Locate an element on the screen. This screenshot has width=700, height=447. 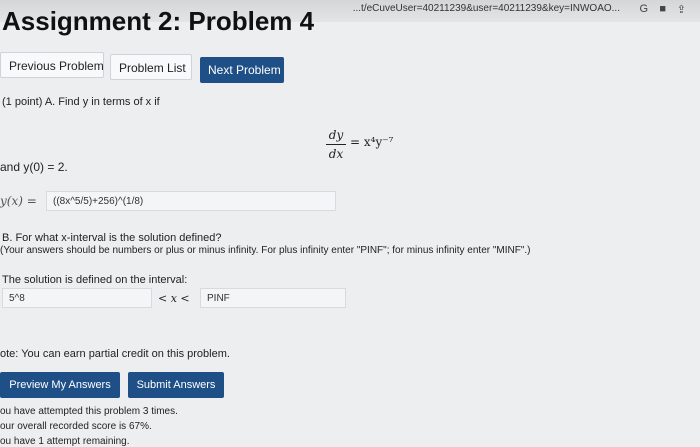
preview-answers-button: Preview My Answers is located at coordinates (60, 385).